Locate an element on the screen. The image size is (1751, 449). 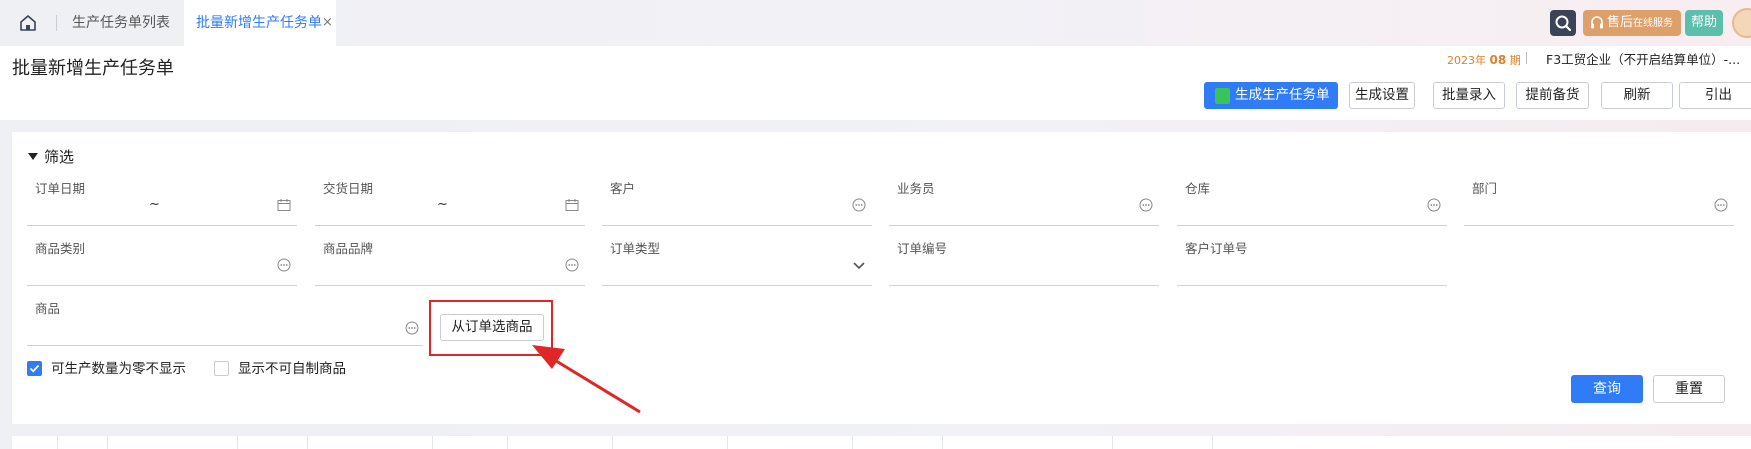
customer-label: 客户 is located at coordinates (623, 188).